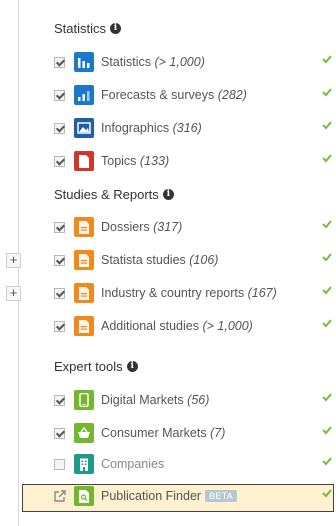 The width and height of the screenshot is (336, 526). I want to click on filter-label: Dossiers (317), so click(141, 227).